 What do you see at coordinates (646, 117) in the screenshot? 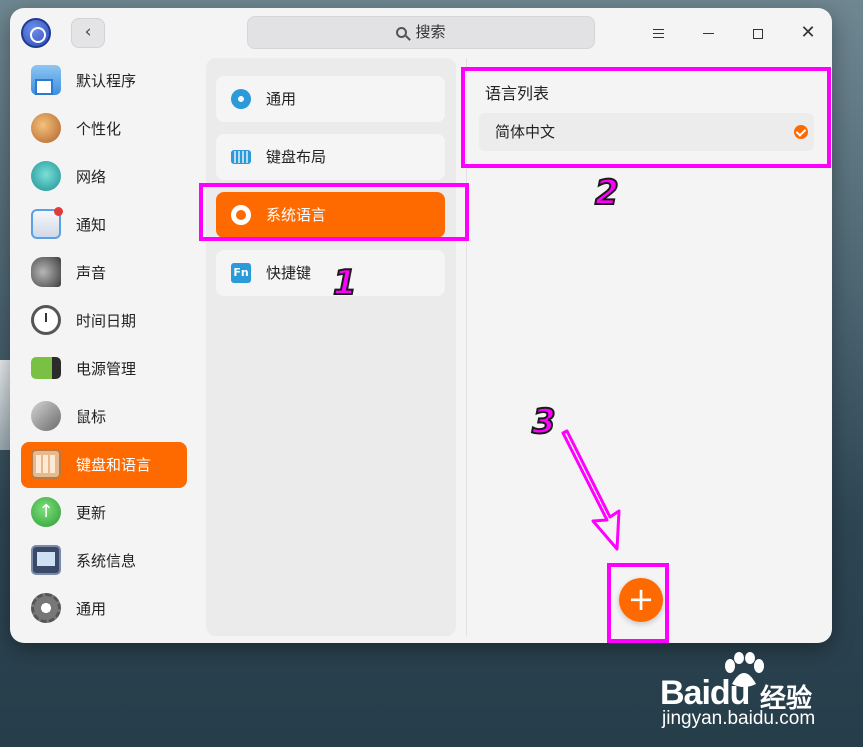
I see `highlight-box-step2` at bounding box center [646, 117].